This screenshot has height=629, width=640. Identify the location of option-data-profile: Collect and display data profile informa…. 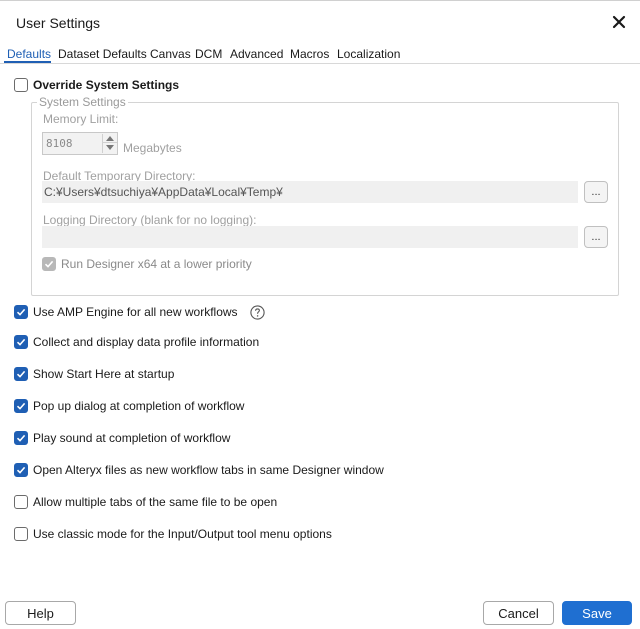
(136, 342).